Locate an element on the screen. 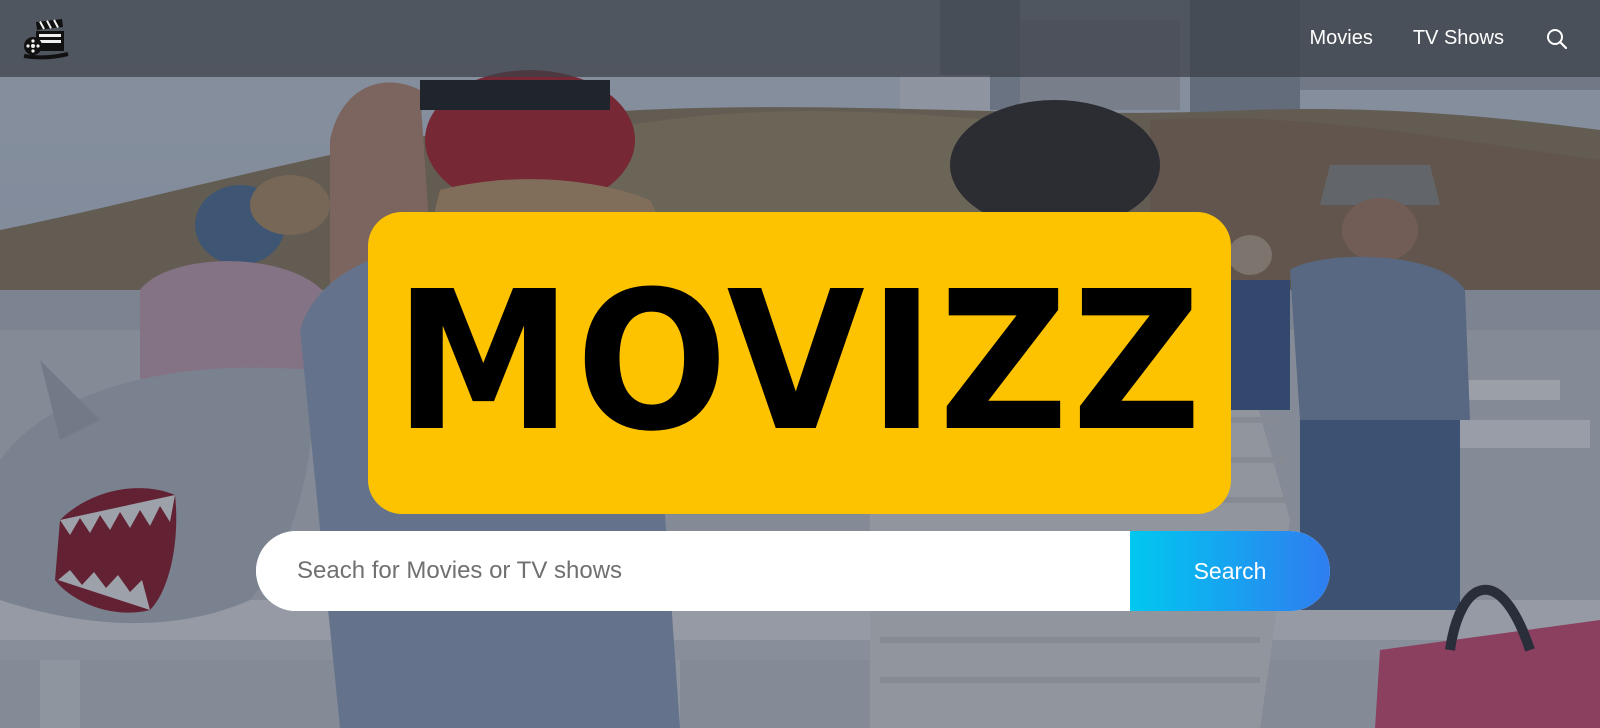 The height and width of the screenshot is (728, 1600). search-icon is located at coordinates (1557, 39).